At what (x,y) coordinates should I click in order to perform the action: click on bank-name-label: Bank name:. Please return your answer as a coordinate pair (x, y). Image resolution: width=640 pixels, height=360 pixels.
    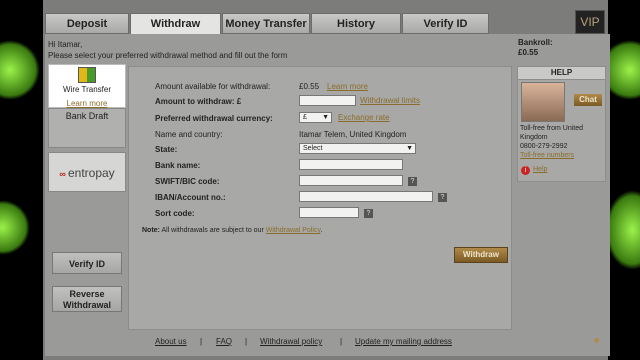
    Looking at the image, I should click on (178, 165).